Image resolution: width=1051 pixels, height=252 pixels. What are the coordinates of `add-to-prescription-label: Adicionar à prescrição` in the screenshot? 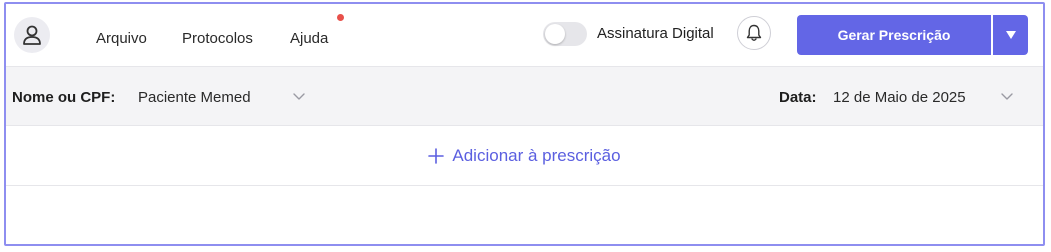 It's located at (536, 155).